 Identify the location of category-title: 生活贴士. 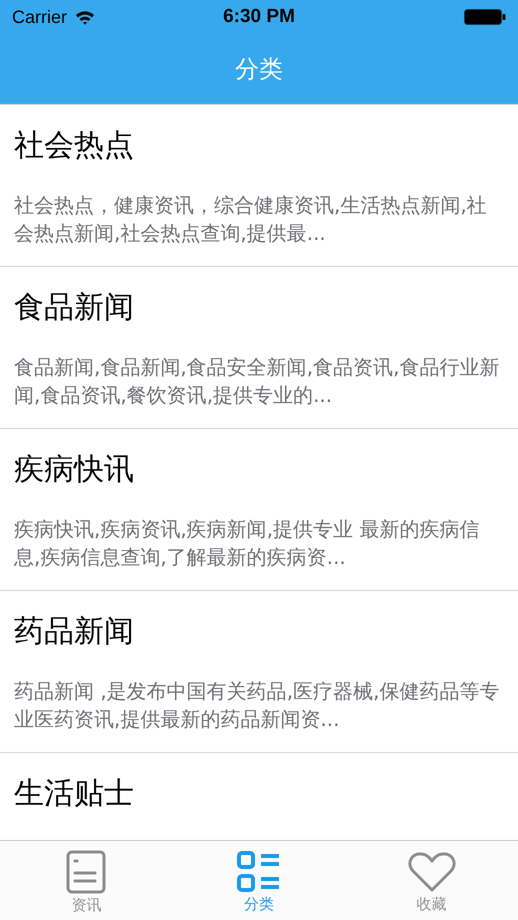
(259, 794).